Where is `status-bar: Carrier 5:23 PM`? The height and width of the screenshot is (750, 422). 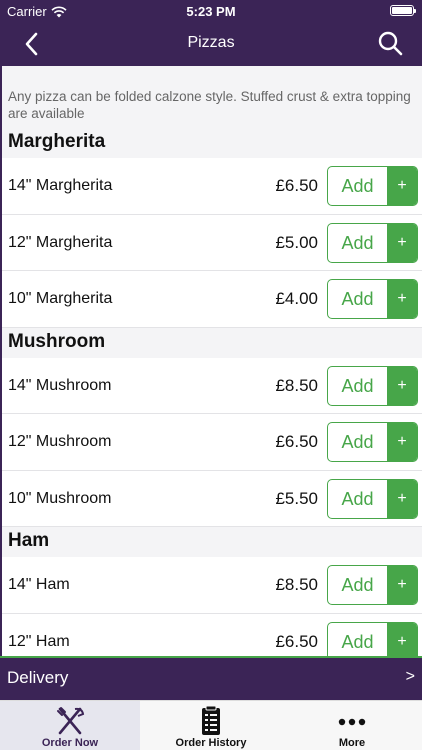 status-bar: Carrier 5:23 PM is located at coordinates (211, 11).